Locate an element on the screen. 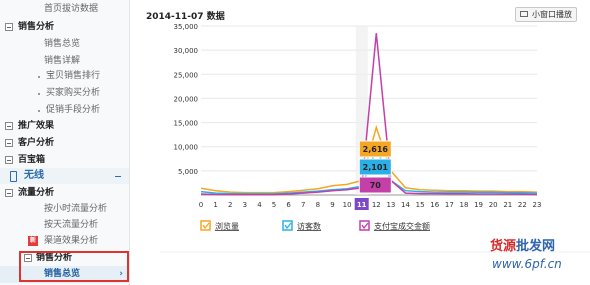 This screenshot has width=590, height=285. x-tick-label: 2 is located at coordinates (230, 205).